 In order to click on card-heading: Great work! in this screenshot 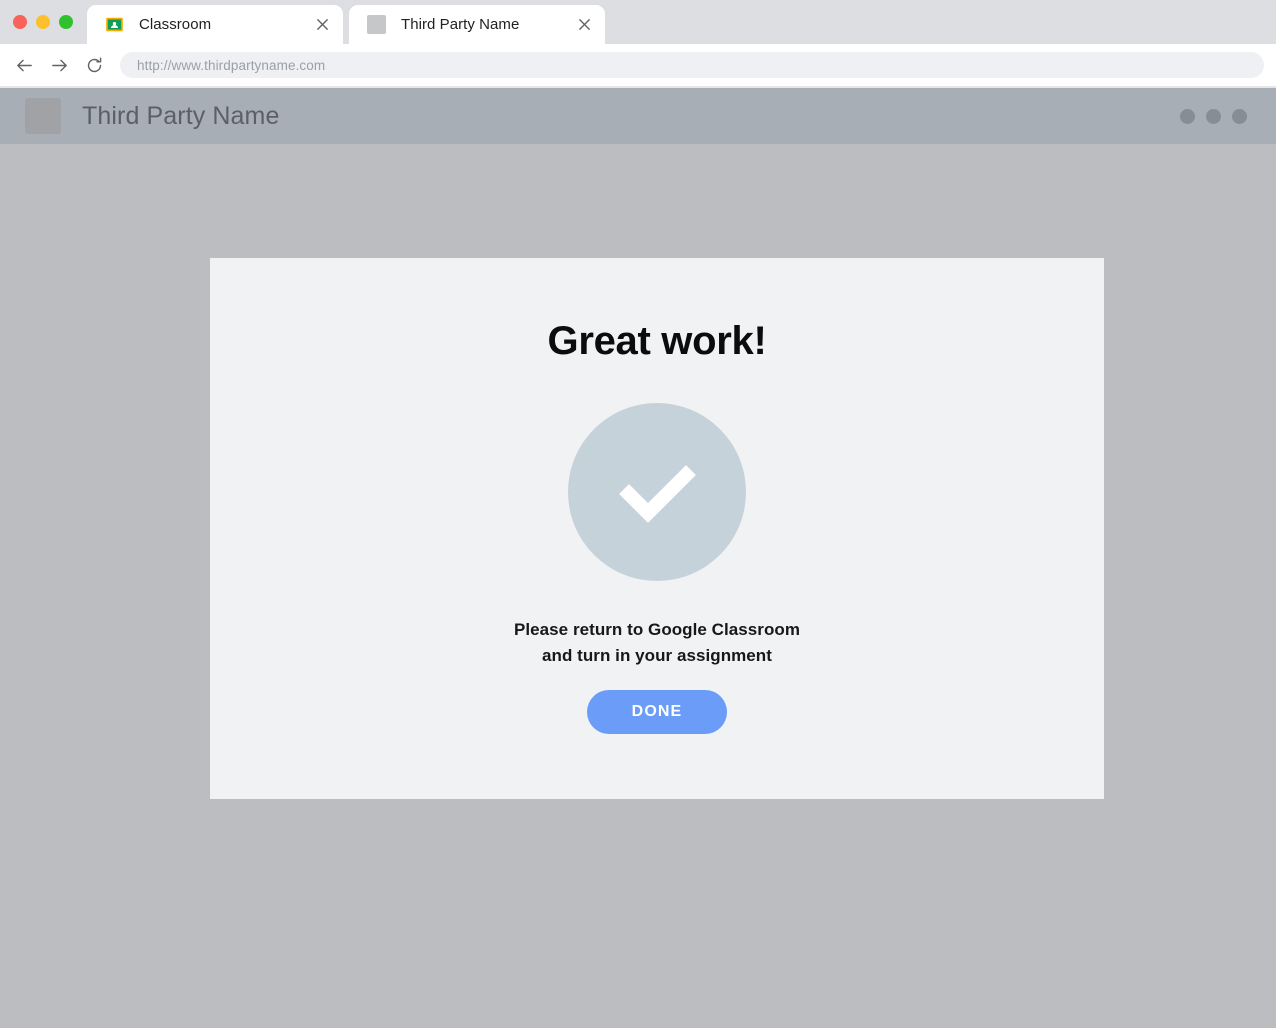, I will do `click(657, 341)`.